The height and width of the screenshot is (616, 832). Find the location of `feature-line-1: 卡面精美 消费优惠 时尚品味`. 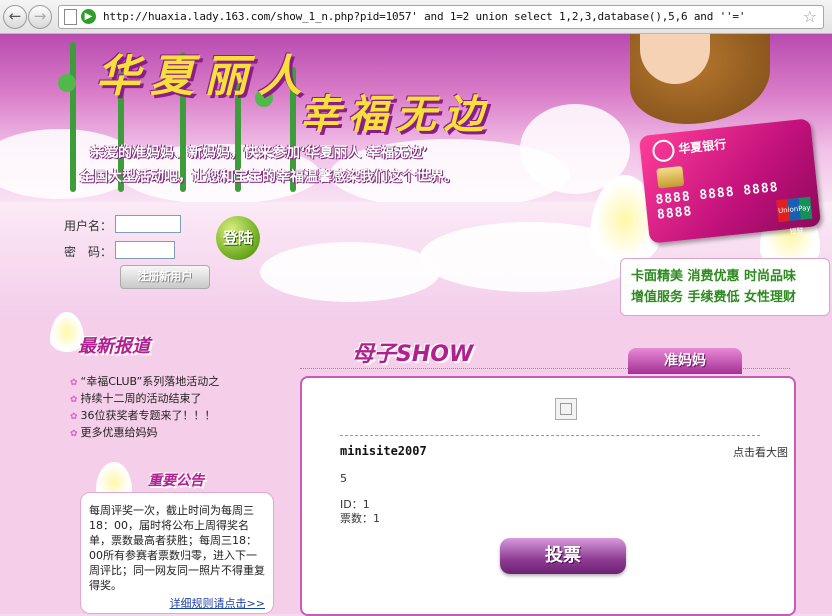

feature-line-1: 卡面精美 消费优惠 时尚品味 is located at coordinates (714, 276).